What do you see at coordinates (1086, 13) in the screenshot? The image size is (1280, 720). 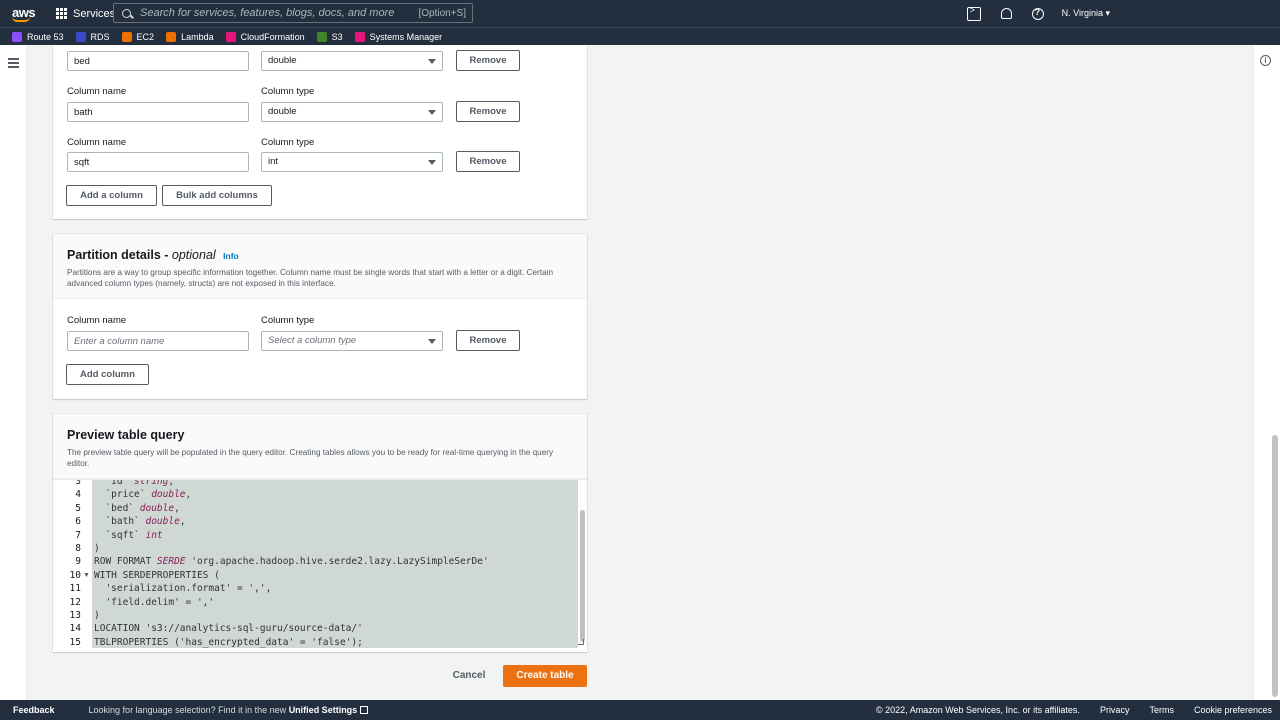 I see `region-selector: N. Virginia ▾` at bounding box center [1086, 13].